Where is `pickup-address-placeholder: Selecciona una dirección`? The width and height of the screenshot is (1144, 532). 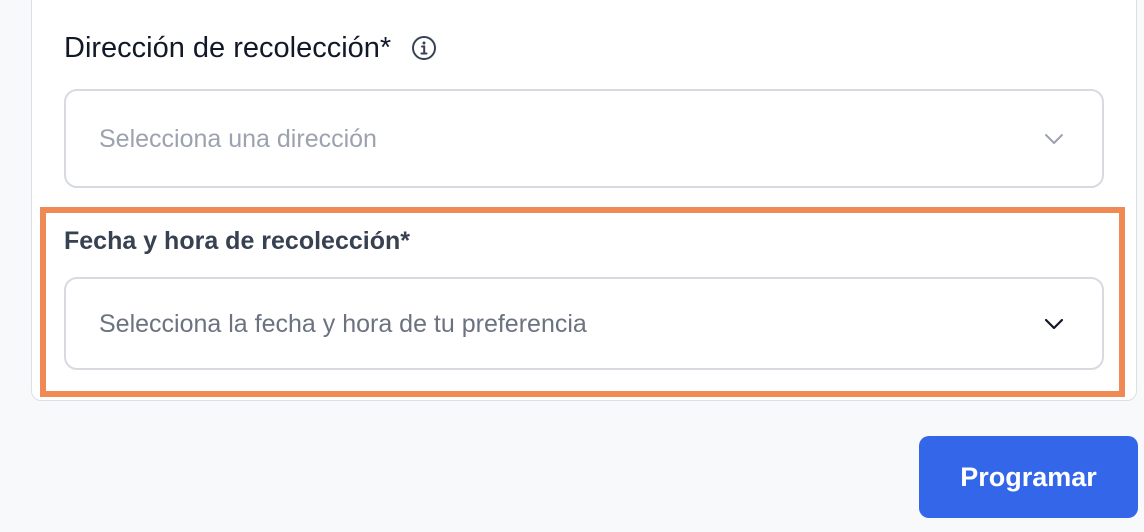
pickup-address-placeholder: Selecciona una dirección is located at coordinates (238, 138).